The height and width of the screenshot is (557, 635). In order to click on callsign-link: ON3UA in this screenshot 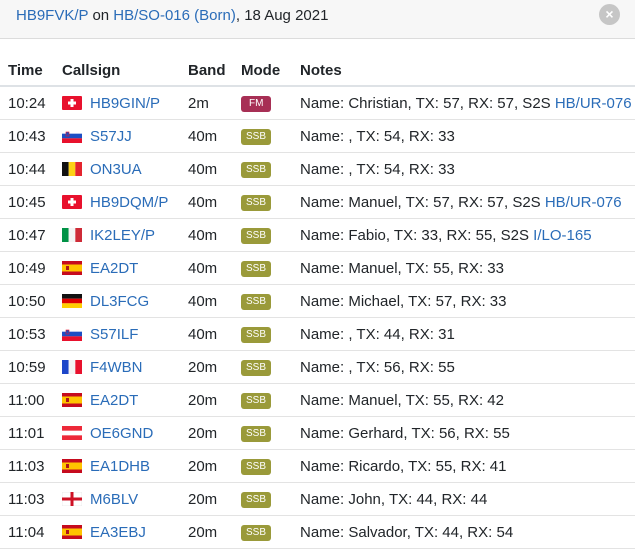, I will do `click(116, 169)`.